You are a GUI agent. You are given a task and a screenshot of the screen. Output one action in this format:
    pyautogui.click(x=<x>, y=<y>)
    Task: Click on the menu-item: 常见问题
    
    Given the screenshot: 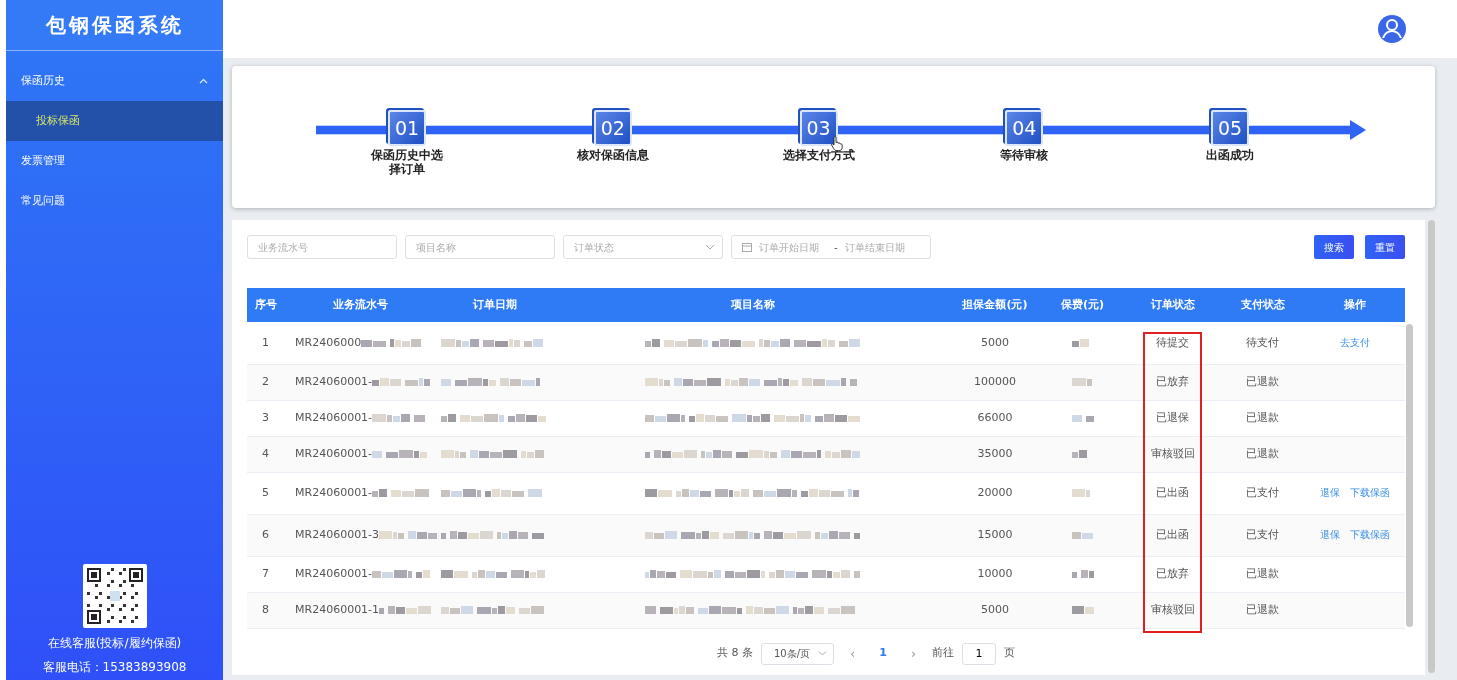 What is the action you would take?
    pyautogui.click(x=114, y=201)
    